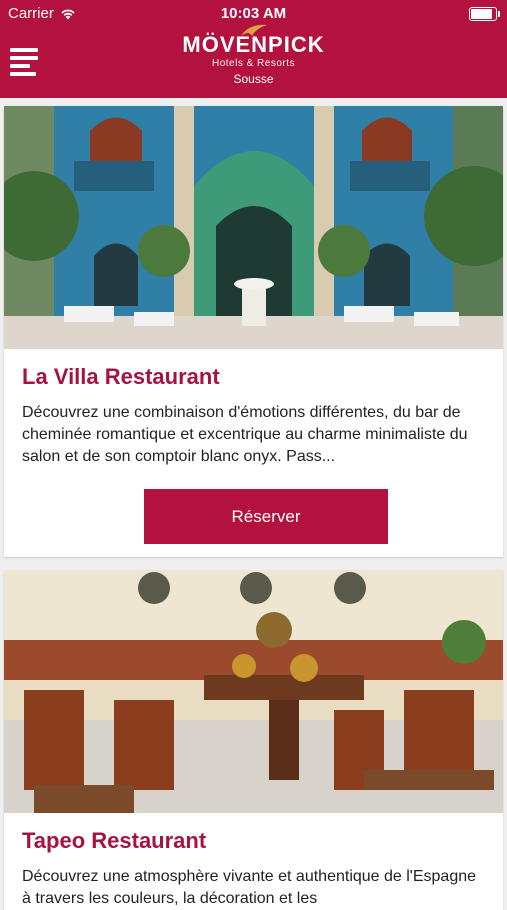 The height and width of the screenshot is (910, 507). Describe the element at coordinates (253, 44) in the screenshot. I see `brand-name: MÖVENPICK` at that location.